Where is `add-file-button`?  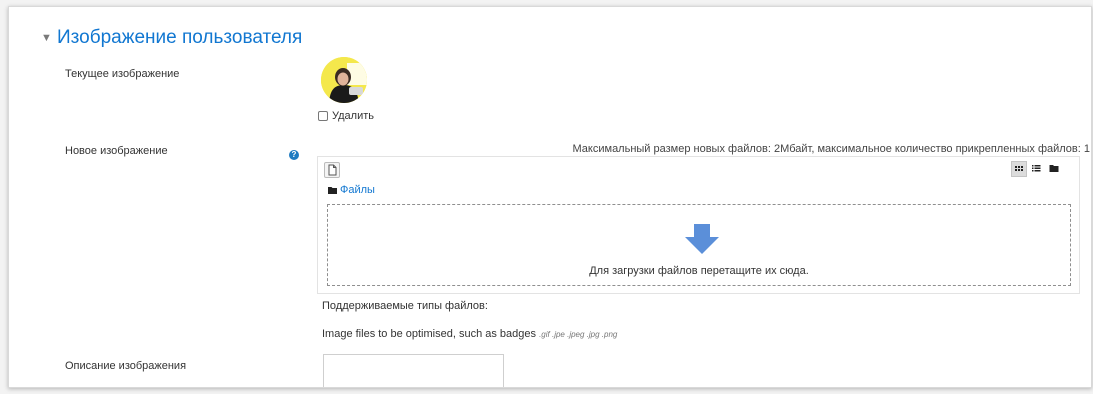
add-file-button is located at coordinates (332, 170).